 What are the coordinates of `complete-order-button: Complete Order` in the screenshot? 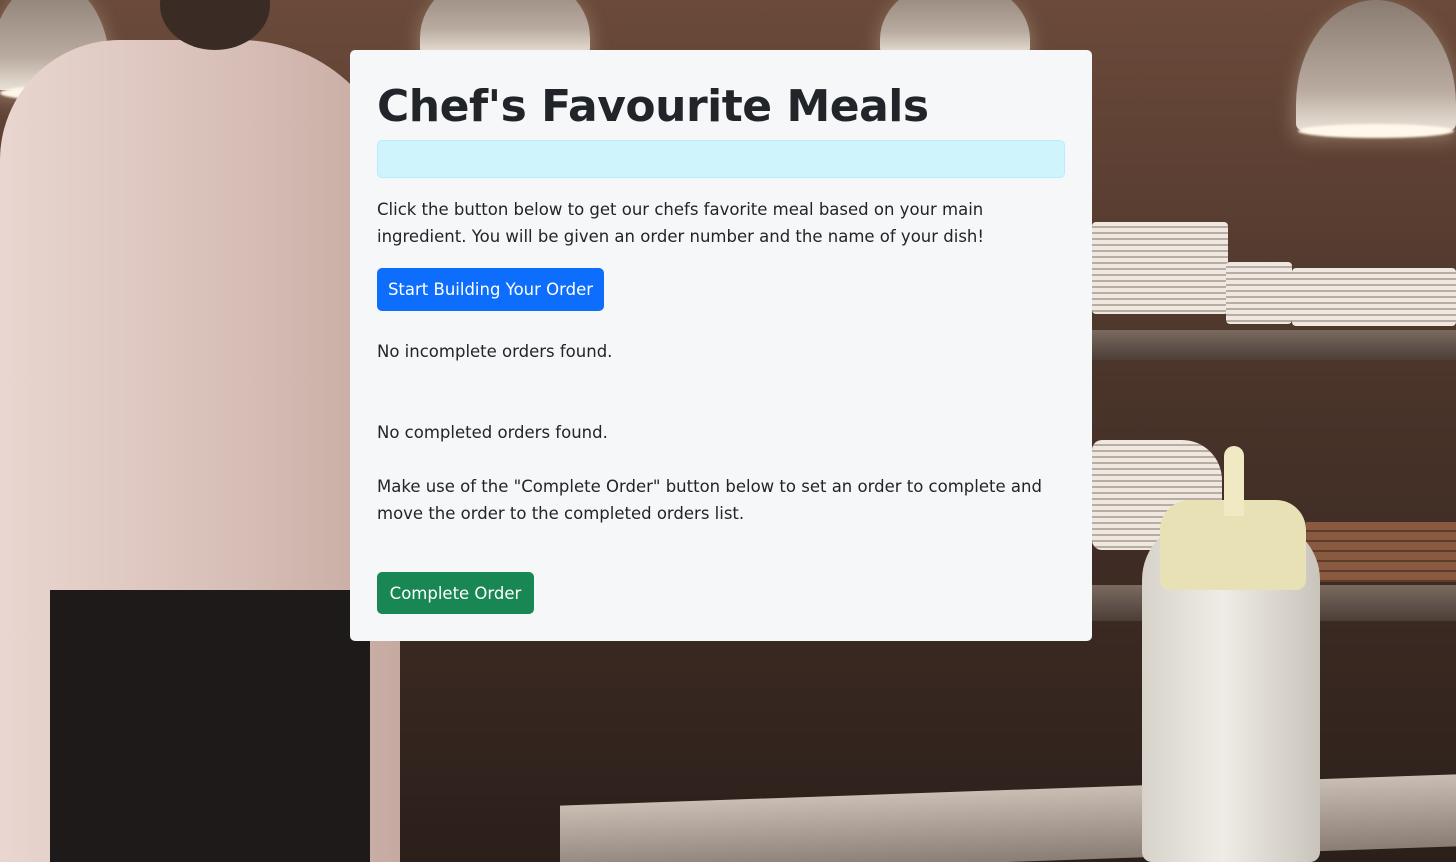 It's located at (455, 593).